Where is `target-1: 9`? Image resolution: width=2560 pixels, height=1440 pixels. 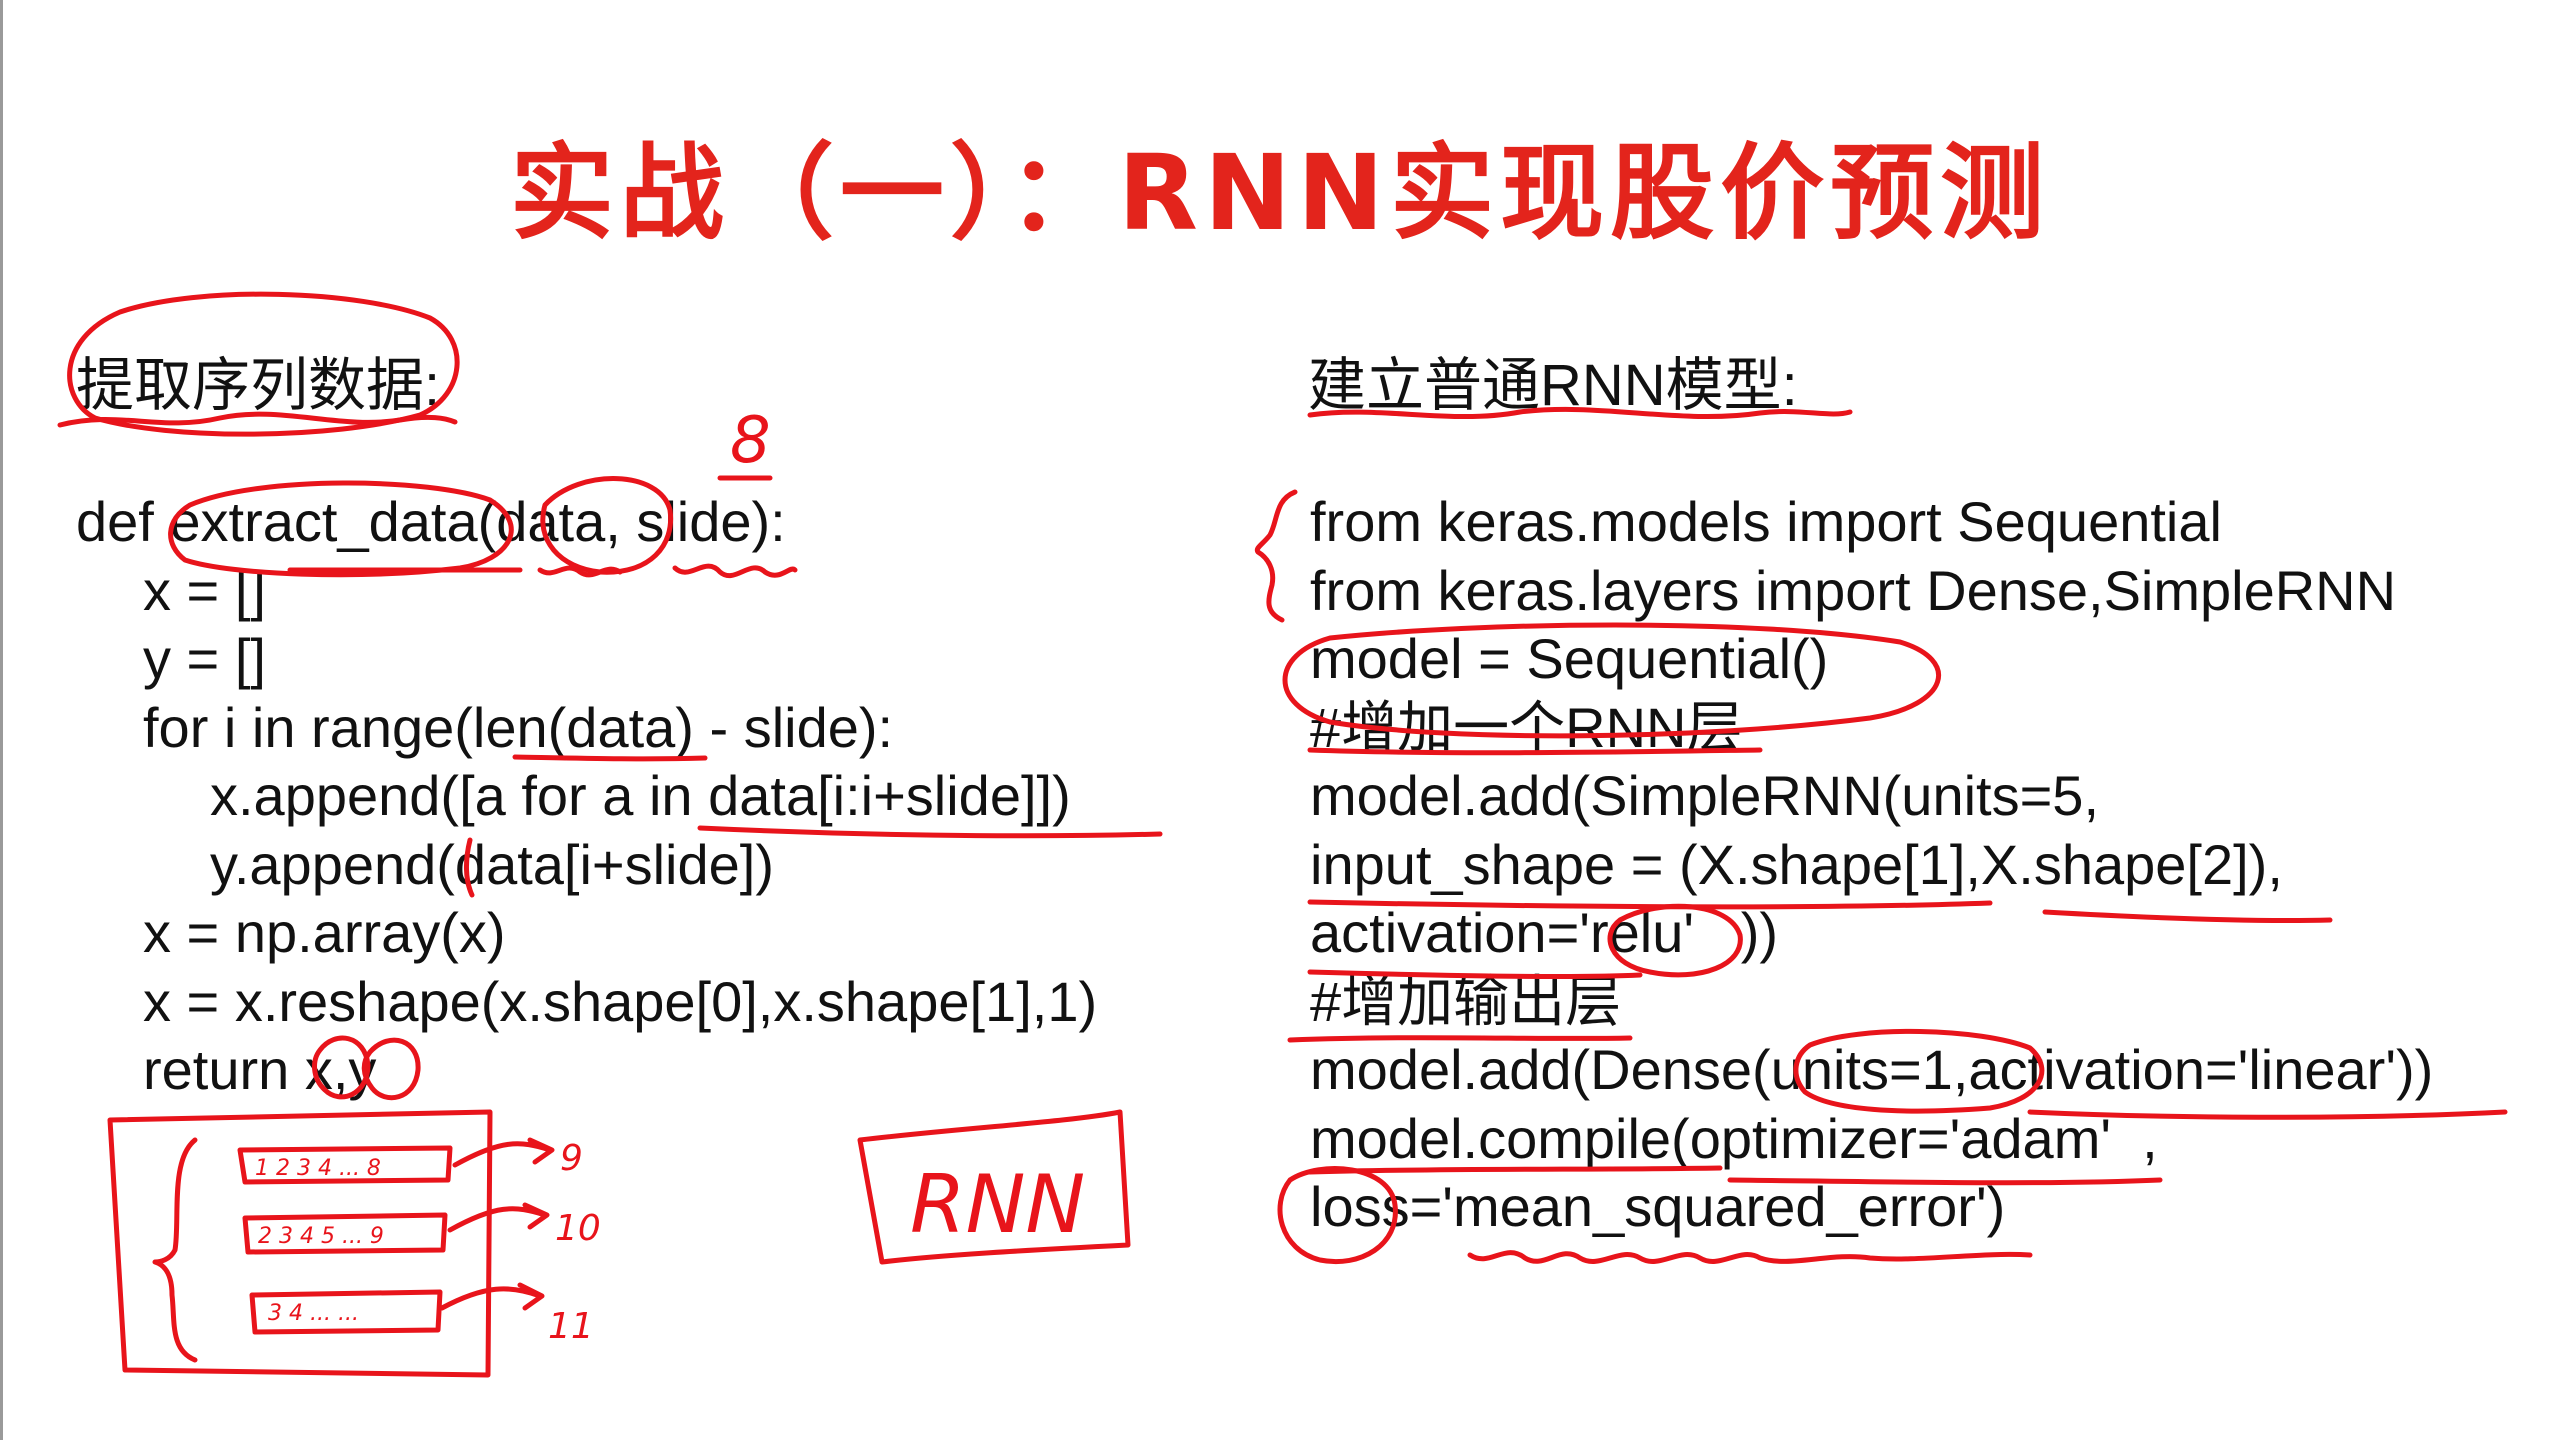 target-1: 9 is located at coordinates (571, 1158).